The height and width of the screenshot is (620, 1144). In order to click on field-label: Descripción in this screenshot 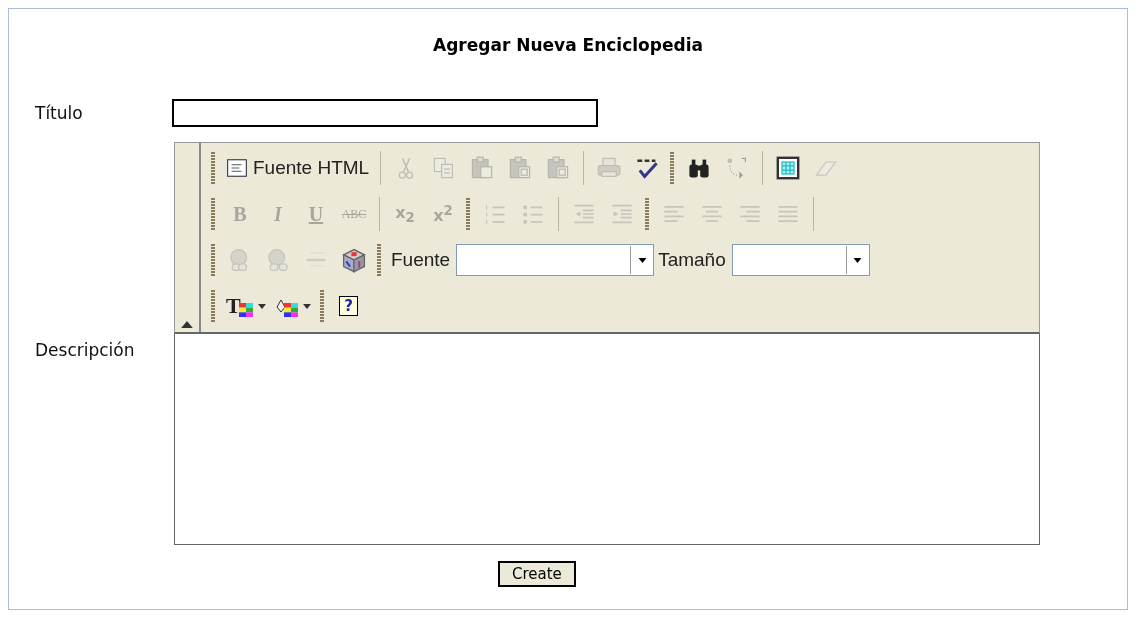, I will do `click(85, 349)`.